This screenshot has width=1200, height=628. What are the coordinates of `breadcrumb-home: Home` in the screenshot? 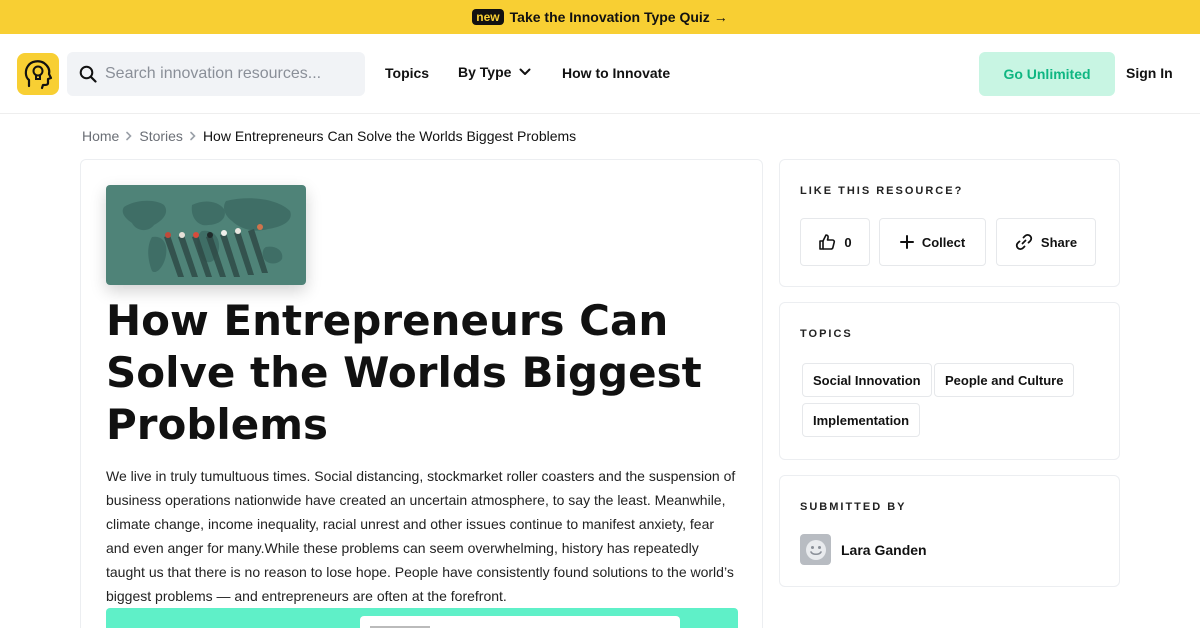 It's located at (100, 136).